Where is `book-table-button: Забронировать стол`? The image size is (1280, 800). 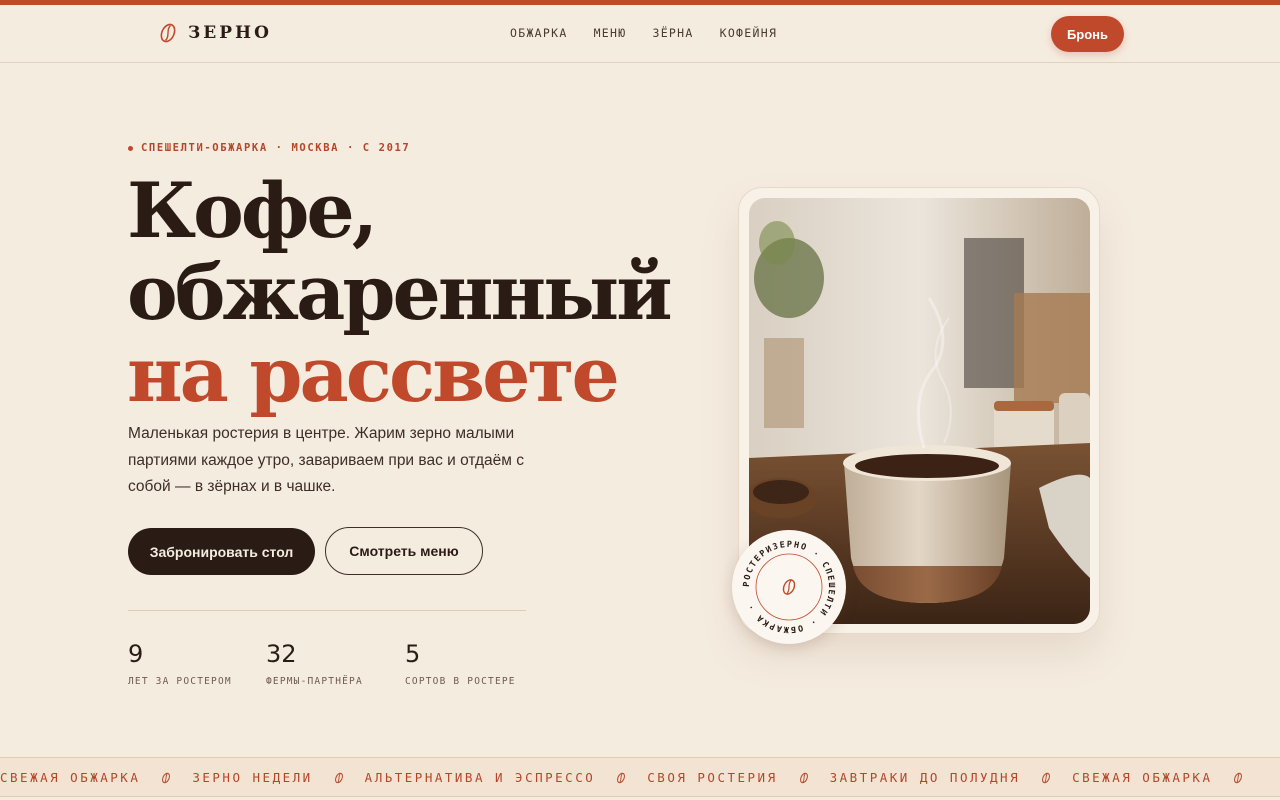 book-table-button: Забронировать стол is located at coordinates (221, 551).